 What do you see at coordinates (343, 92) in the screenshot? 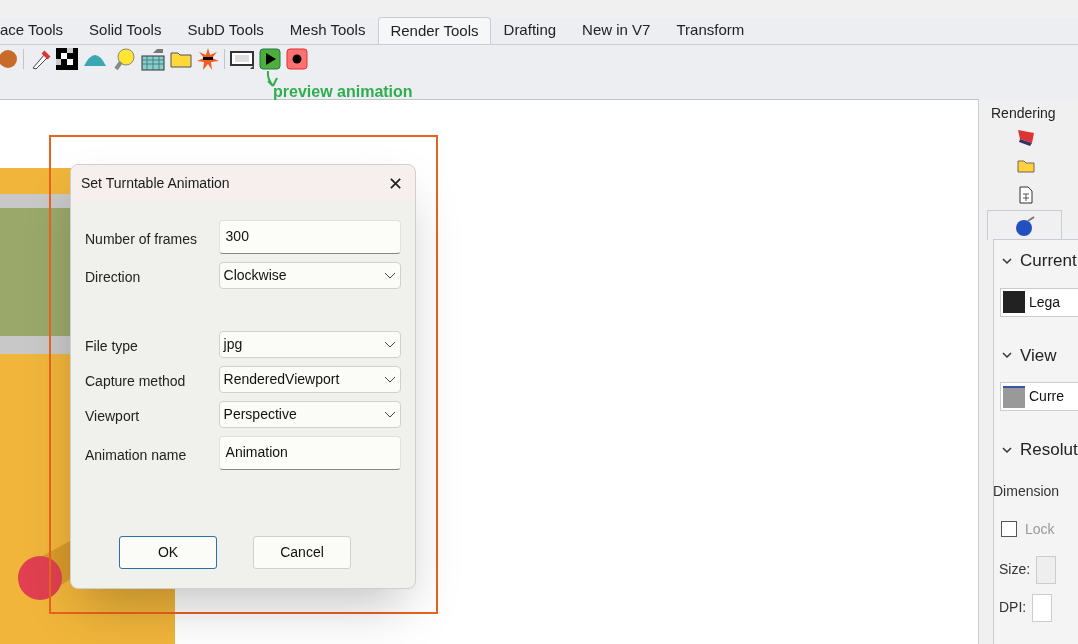
I see `annotation-text: preview animation` at bounding box center [343, 92].